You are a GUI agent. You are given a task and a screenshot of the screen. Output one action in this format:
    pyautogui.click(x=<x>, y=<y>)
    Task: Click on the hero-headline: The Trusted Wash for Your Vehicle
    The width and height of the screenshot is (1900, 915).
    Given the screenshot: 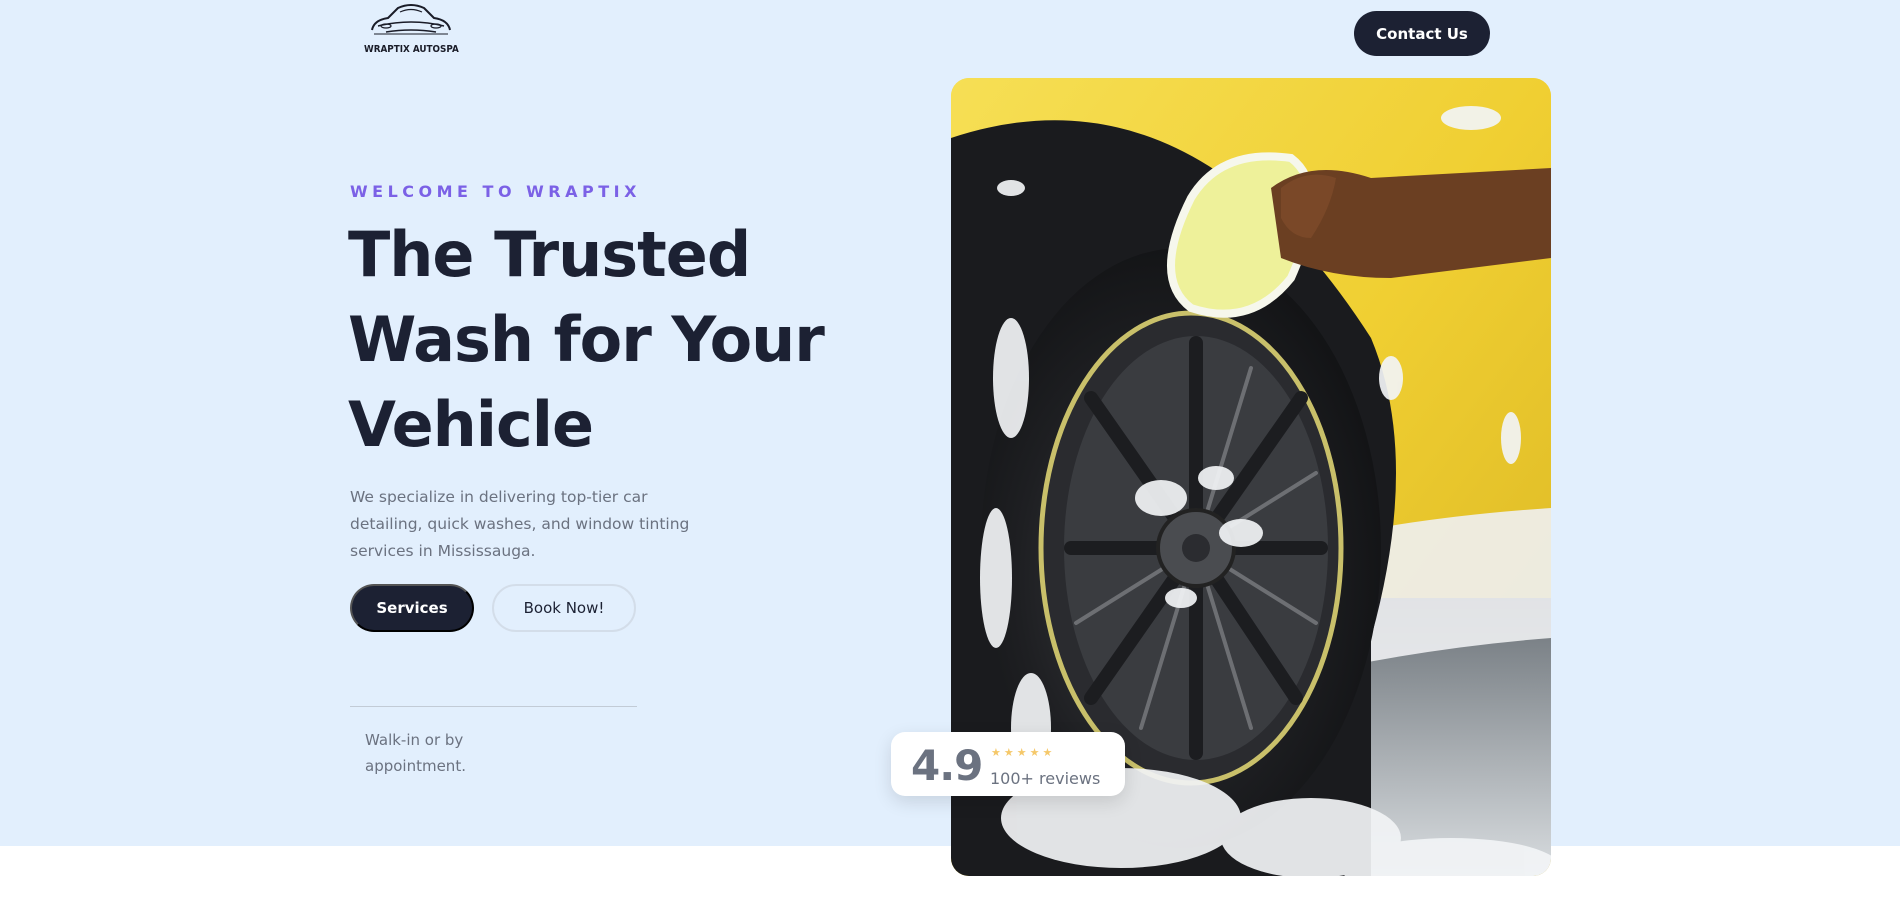 What is the action you would take?
    pyautogui.click(x=586, y=339)
    